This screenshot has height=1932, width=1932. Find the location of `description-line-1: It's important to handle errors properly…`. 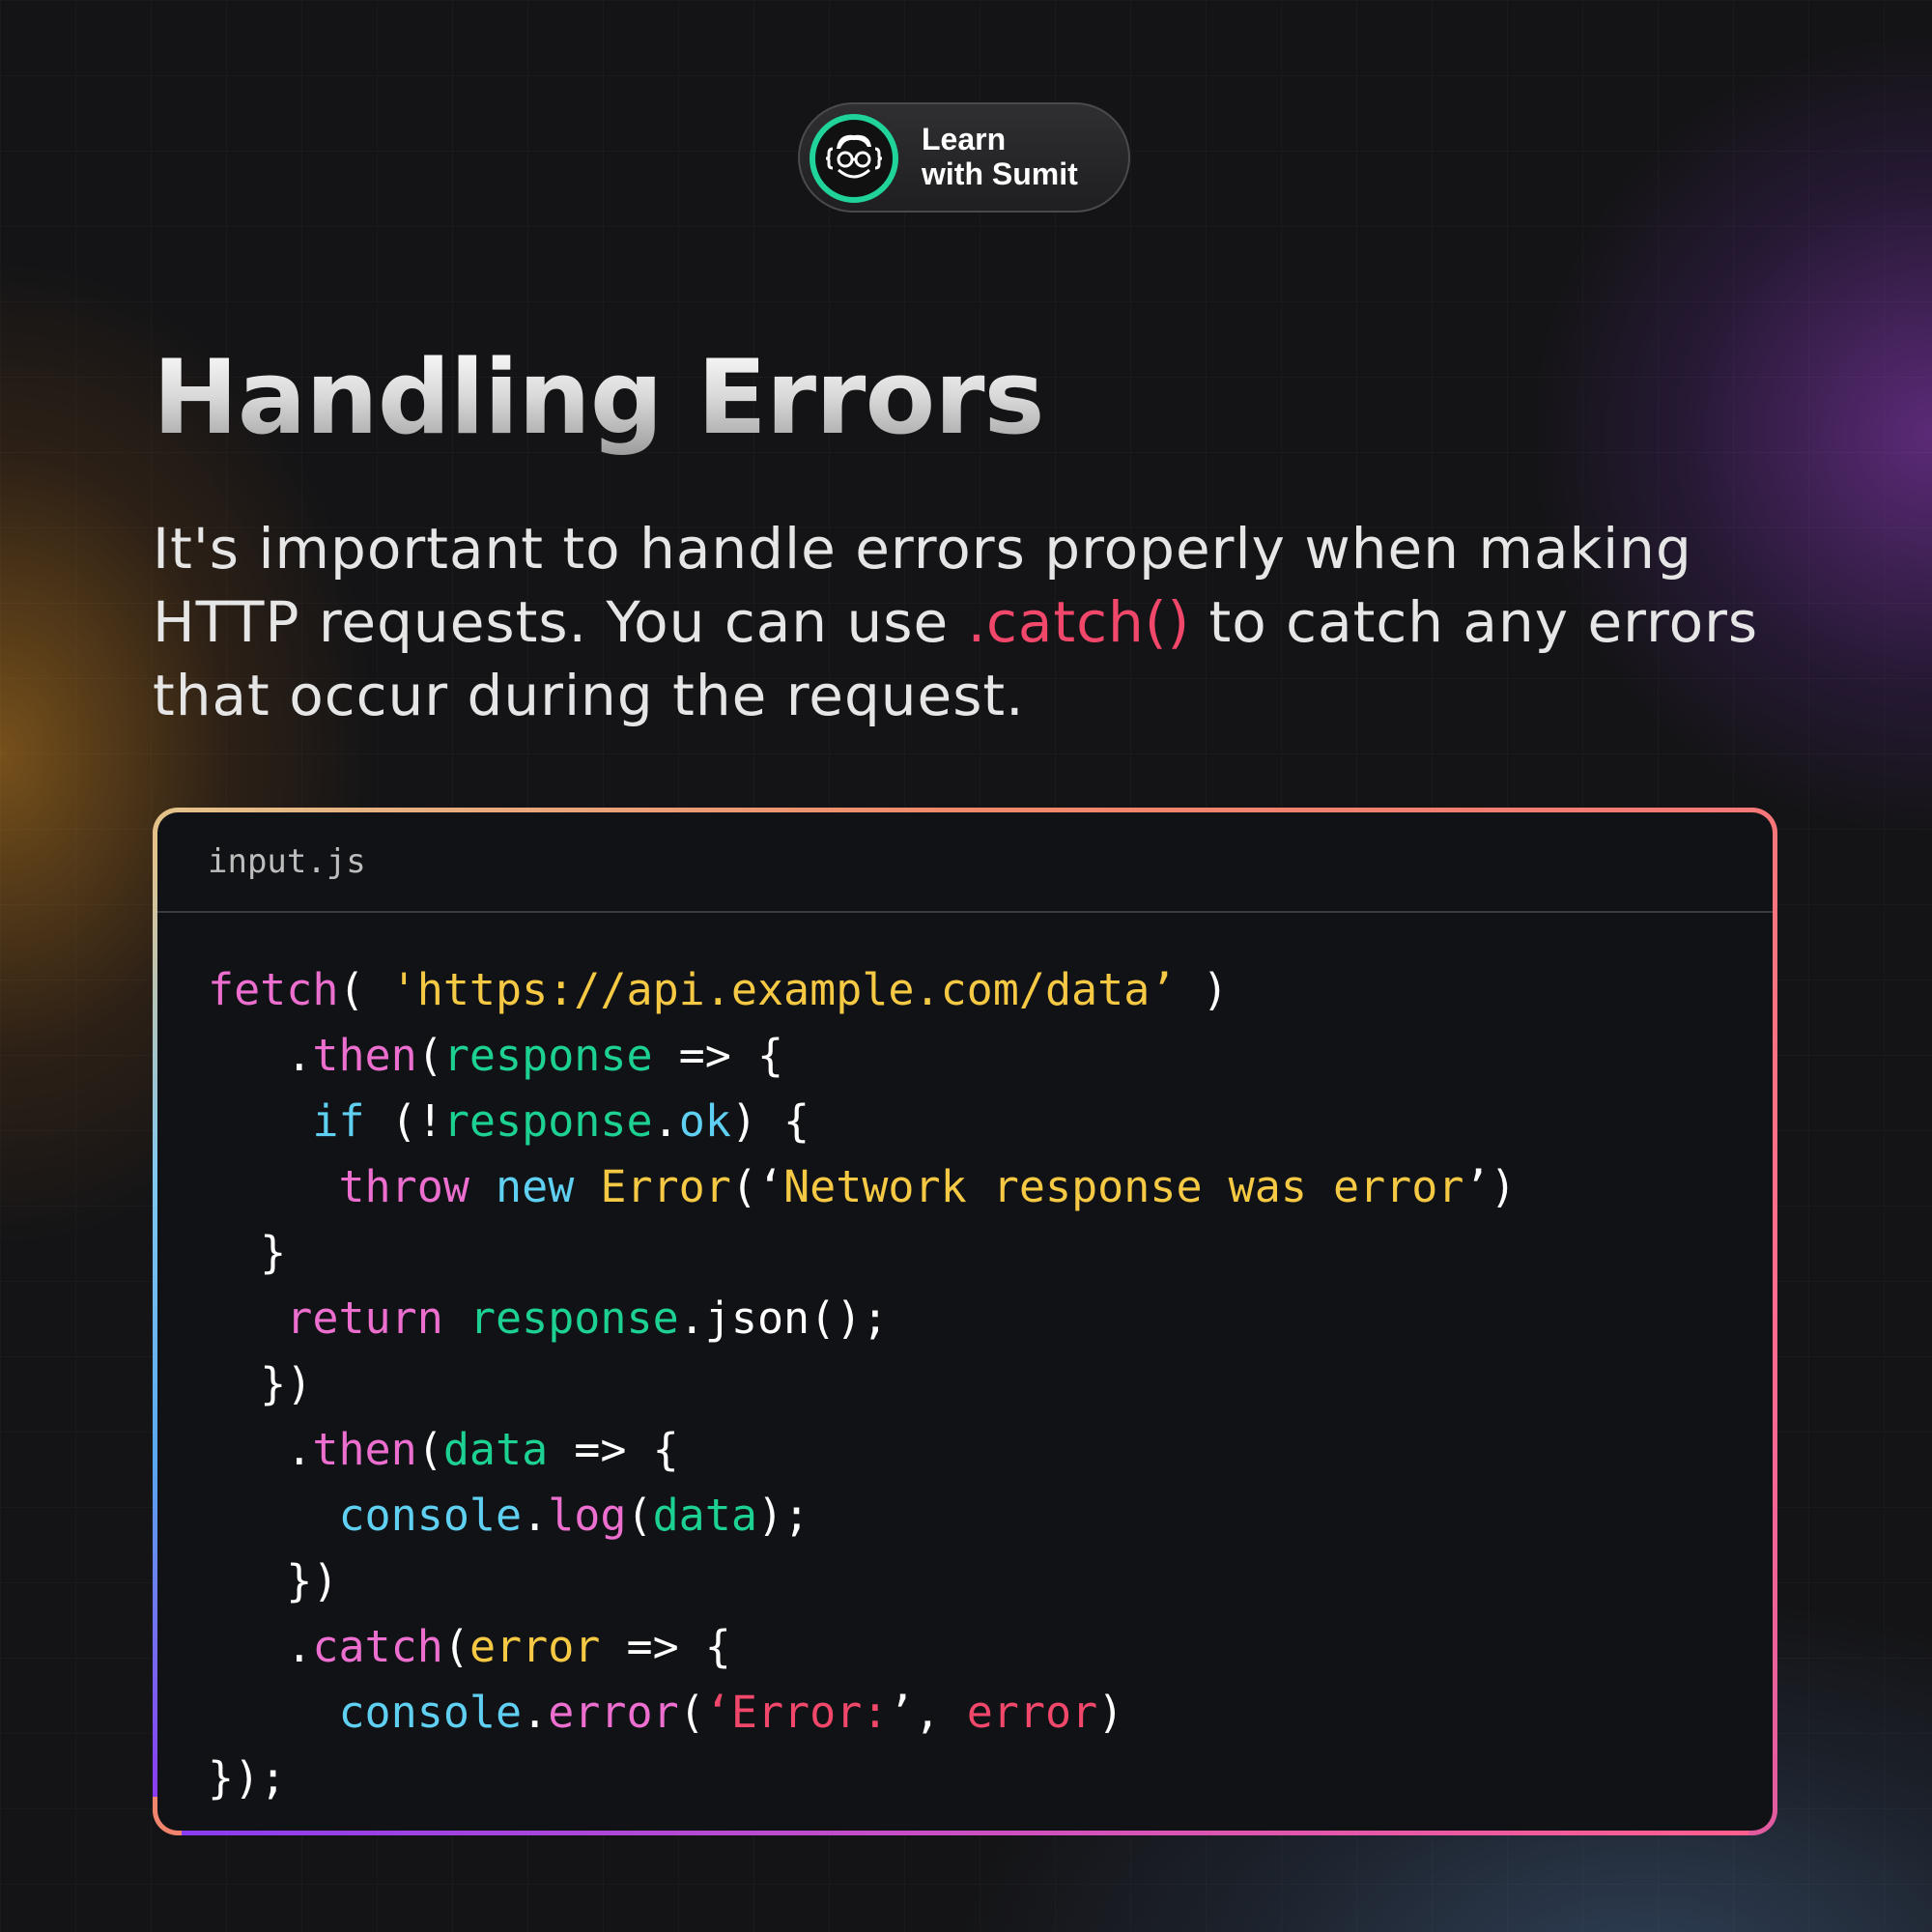

description-line-1: It's important to handle errors properly… is located at coordinates (922, 549).